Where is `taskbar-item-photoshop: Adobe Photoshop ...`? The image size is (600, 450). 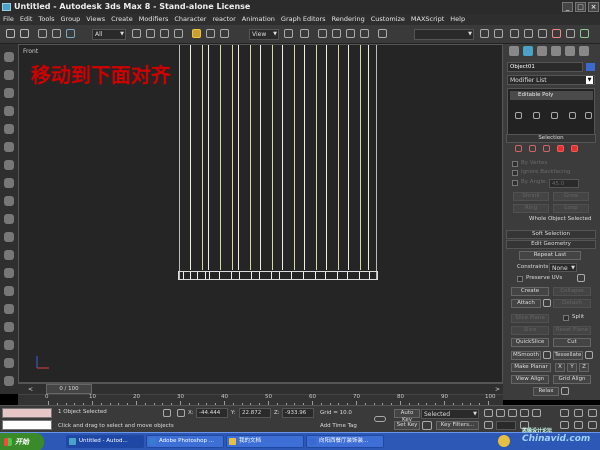 taskbar-item-photoshop: Adobe Photoshop ... is located at coordinates (185, 441).